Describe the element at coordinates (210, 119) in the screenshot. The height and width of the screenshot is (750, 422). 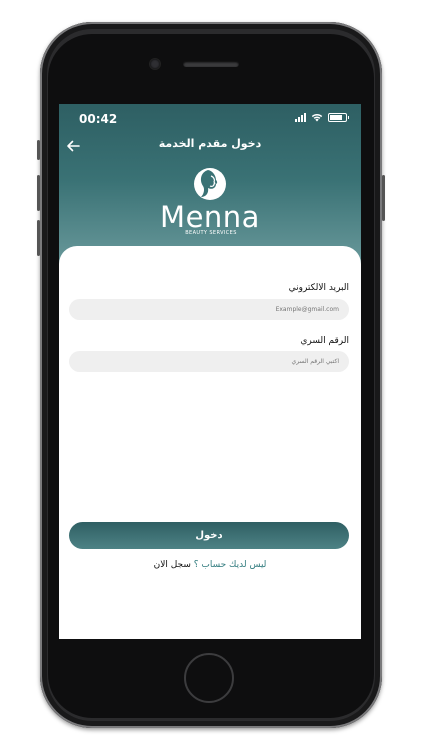
I see `status-bar: 00:42` at that location.